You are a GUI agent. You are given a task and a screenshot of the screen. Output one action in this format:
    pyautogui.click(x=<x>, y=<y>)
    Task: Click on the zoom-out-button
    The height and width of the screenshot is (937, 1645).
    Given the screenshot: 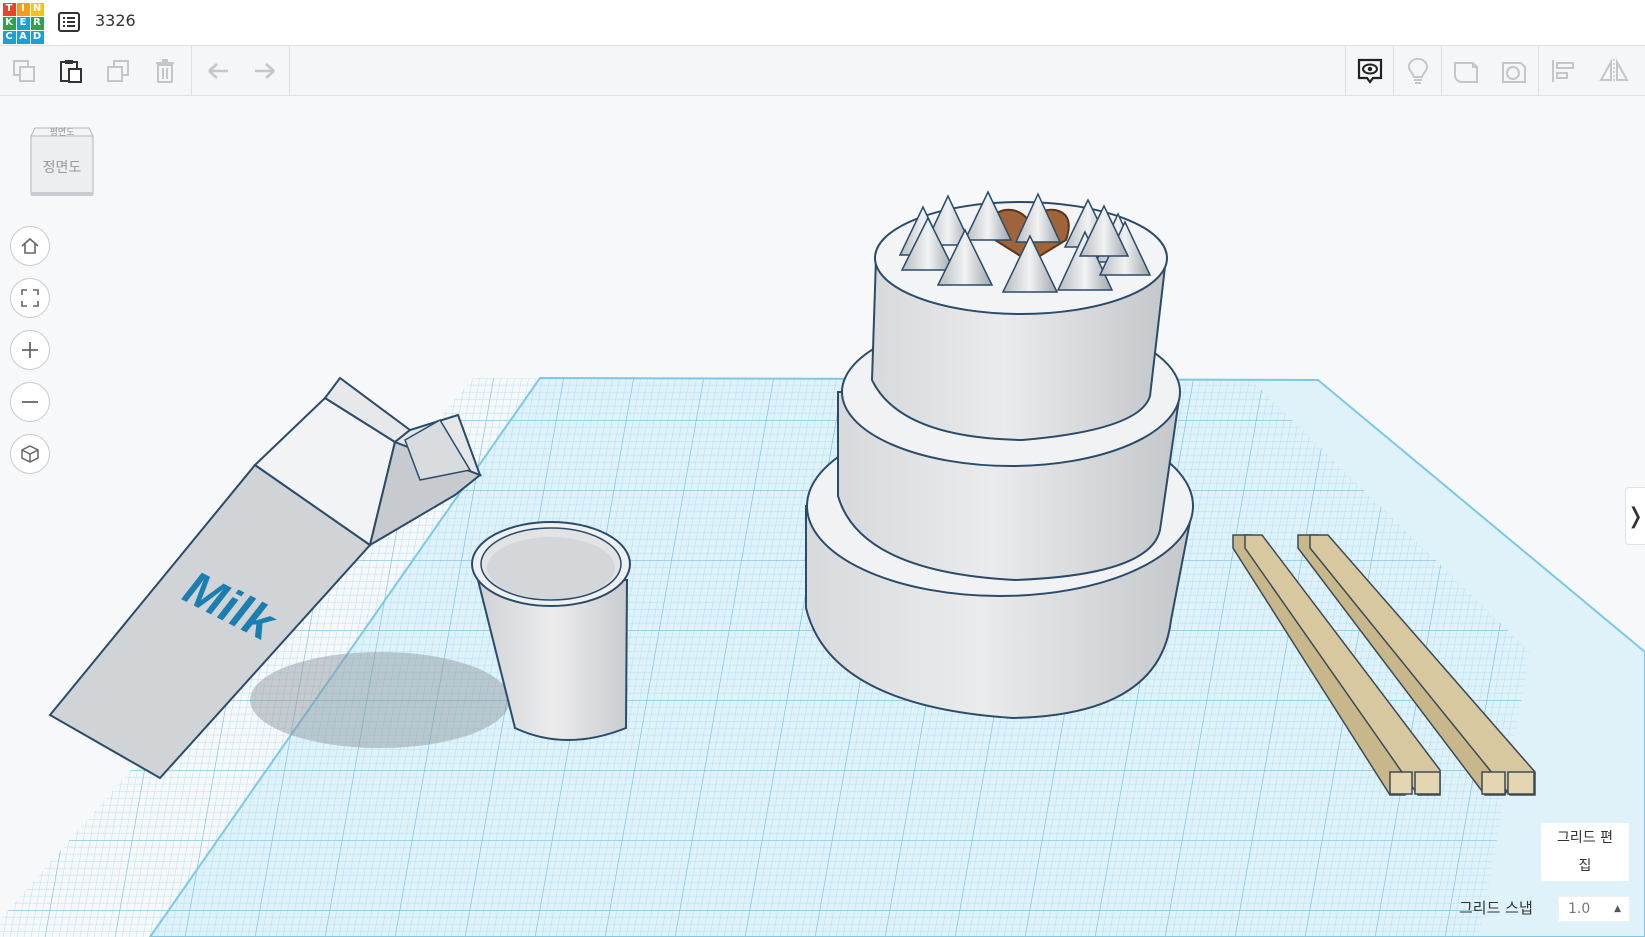 What is the action you would take?
    pyautogui.click(x=30, y=402)
    